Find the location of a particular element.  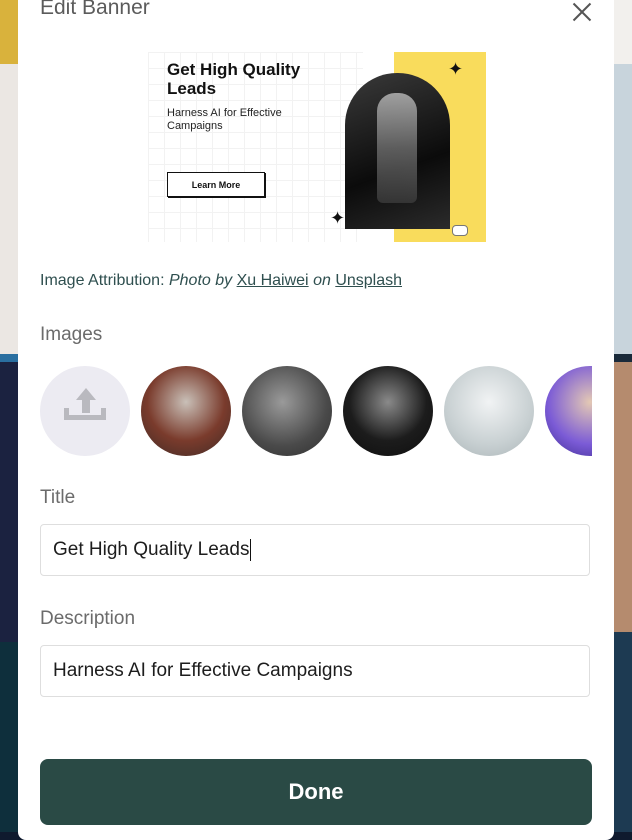

modal-title: Edit Banner is located at coordinates (95, 9).